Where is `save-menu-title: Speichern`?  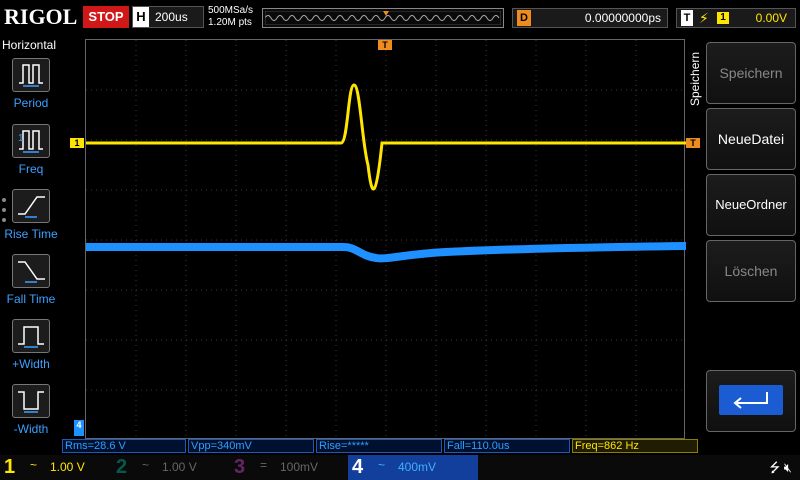
save-menu-title: Speichern is located at coordinates (695, 79).